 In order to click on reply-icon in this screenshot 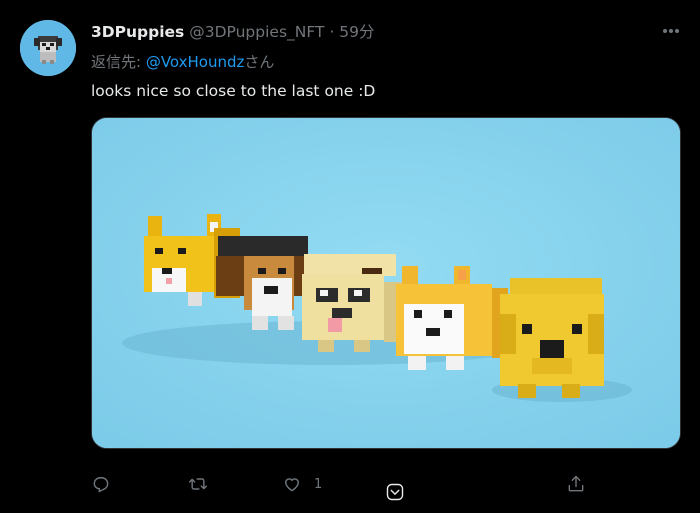, I will do `click(101, 485)`.